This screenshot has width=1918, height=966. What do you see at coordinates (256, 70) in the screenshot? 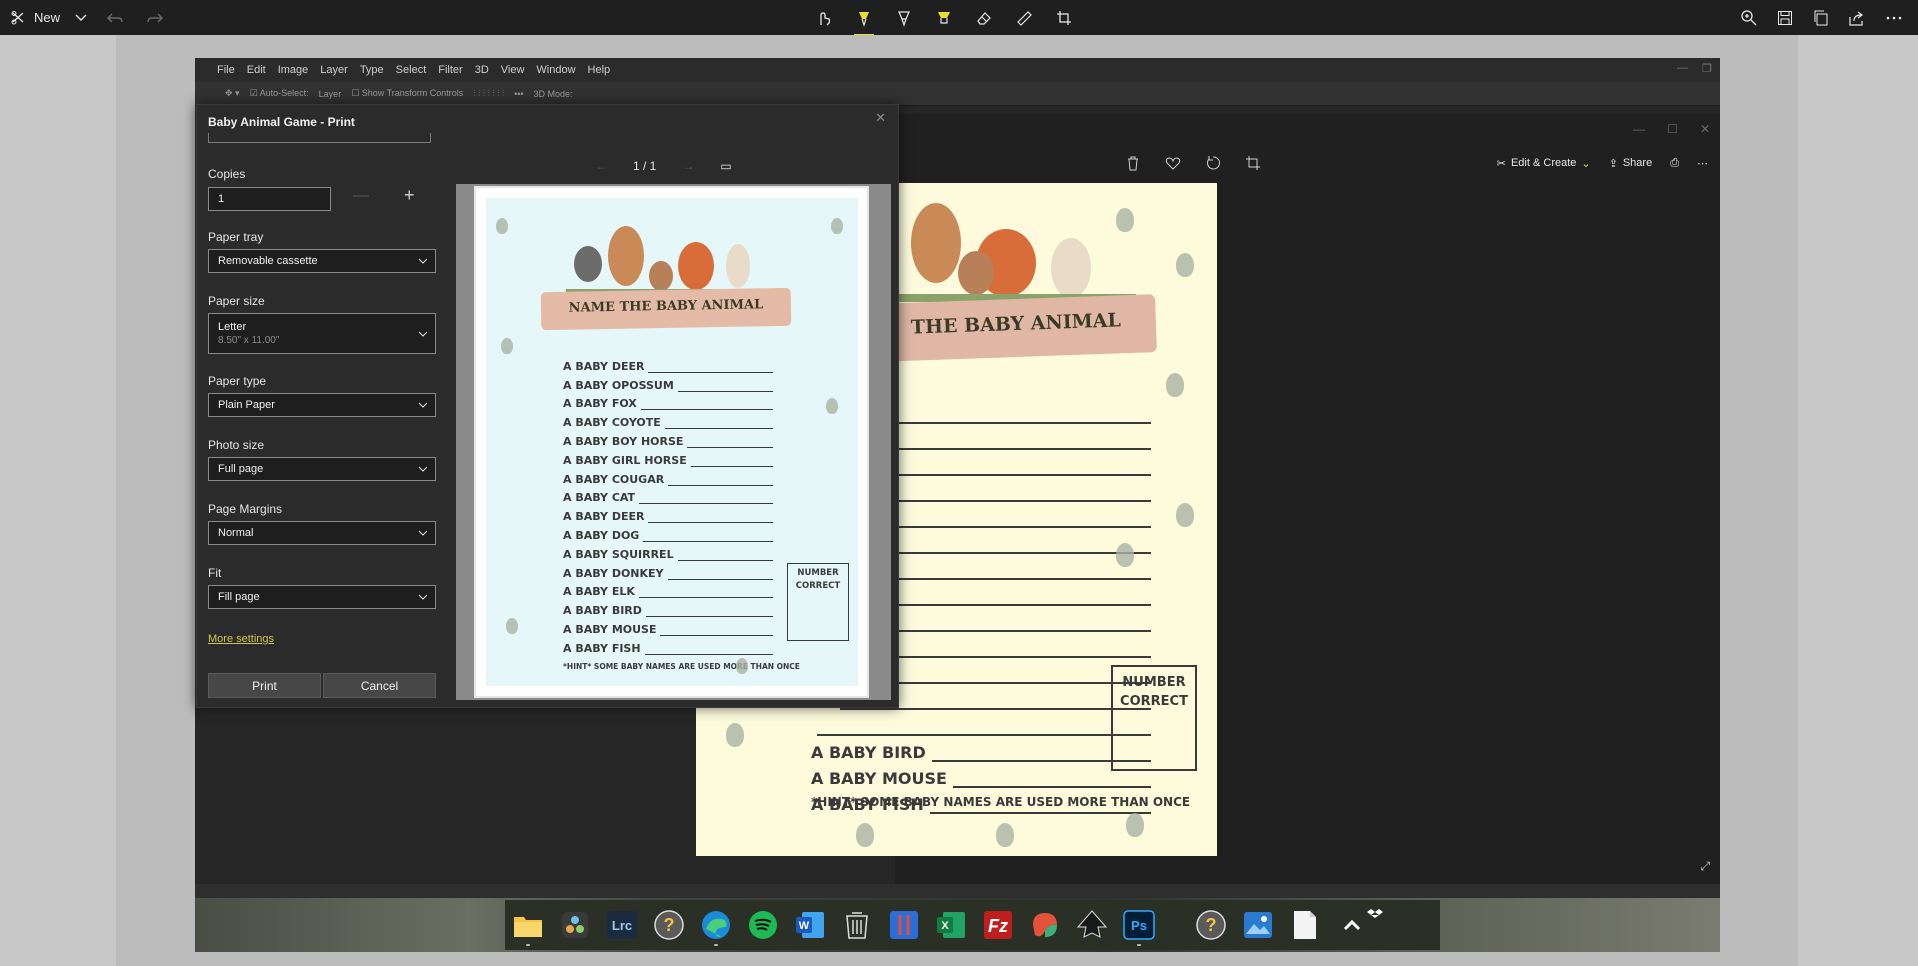
I see `menu-edit: Edit` at bounding box center [256, 70].